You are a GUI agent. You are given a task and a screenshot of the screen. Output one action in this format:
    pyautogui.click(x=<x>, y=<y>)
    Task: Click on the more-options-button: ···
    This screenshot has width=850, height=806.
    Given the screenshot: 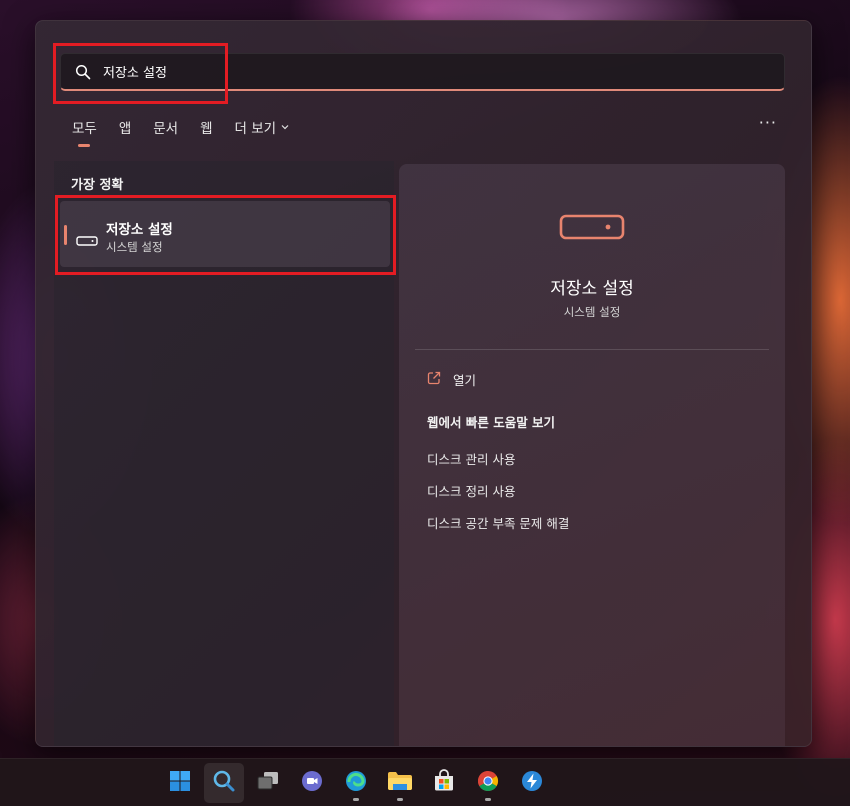 What is the action you would take?
    pyautogui.click(x=768, y=123)
    